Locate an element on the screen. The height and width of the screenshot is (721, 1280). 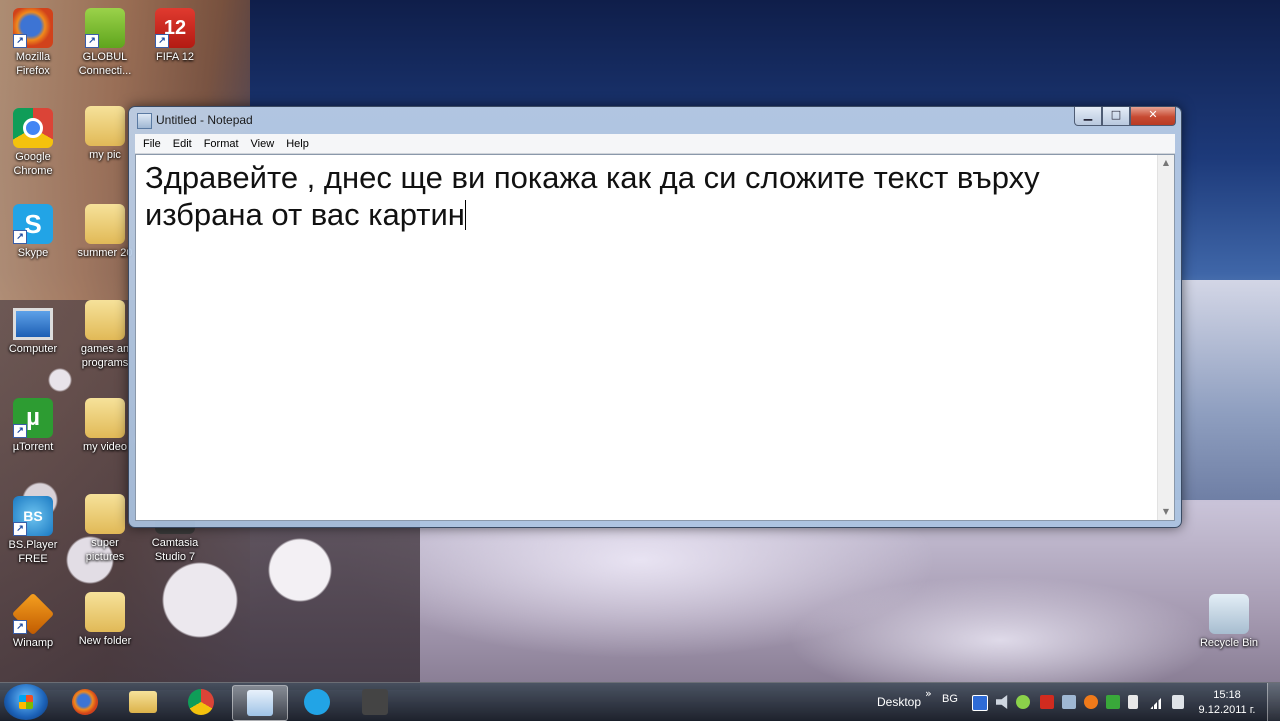
desktop-icon-firefox: ↗ Mozilla Firefox is located at coordinates (33, 43).